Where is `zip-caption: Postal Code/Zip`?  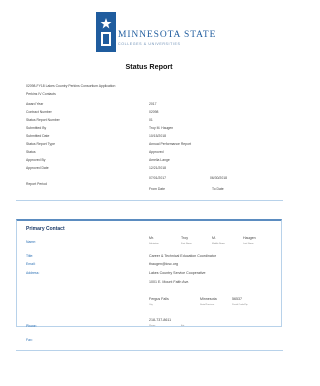 zip-caption: Postal Code/Zip is located at coordinates (240, 305).